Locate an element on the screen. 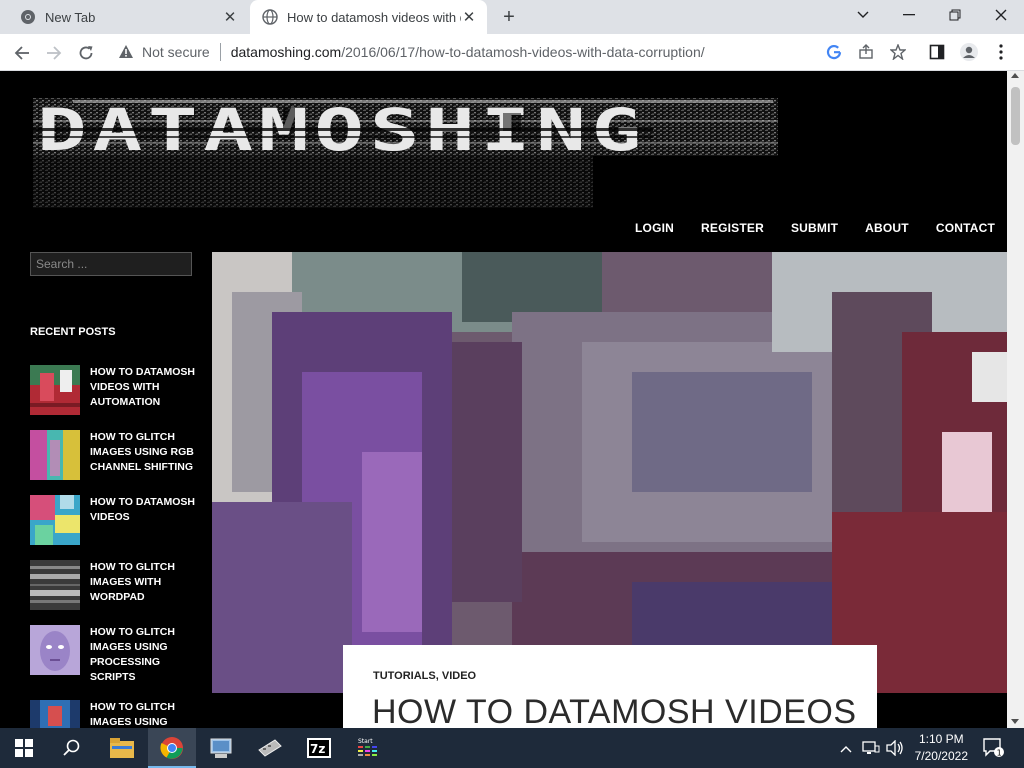  not-secure-label: Not secure is located at coordinates (176, 52).